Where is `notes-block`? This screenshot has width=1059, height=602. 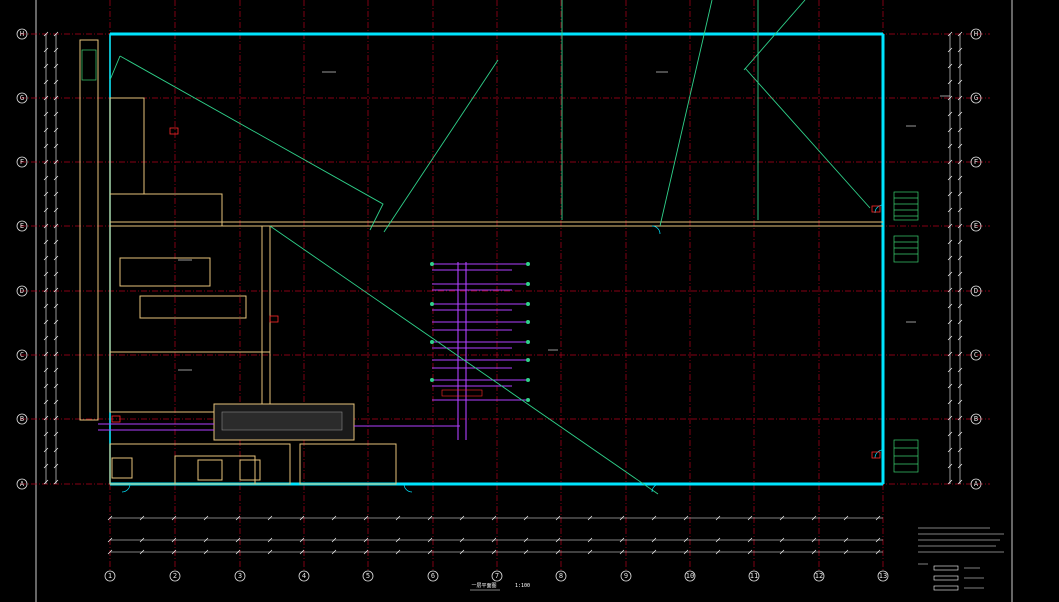 notes-block is located at coordinates (961, 540).